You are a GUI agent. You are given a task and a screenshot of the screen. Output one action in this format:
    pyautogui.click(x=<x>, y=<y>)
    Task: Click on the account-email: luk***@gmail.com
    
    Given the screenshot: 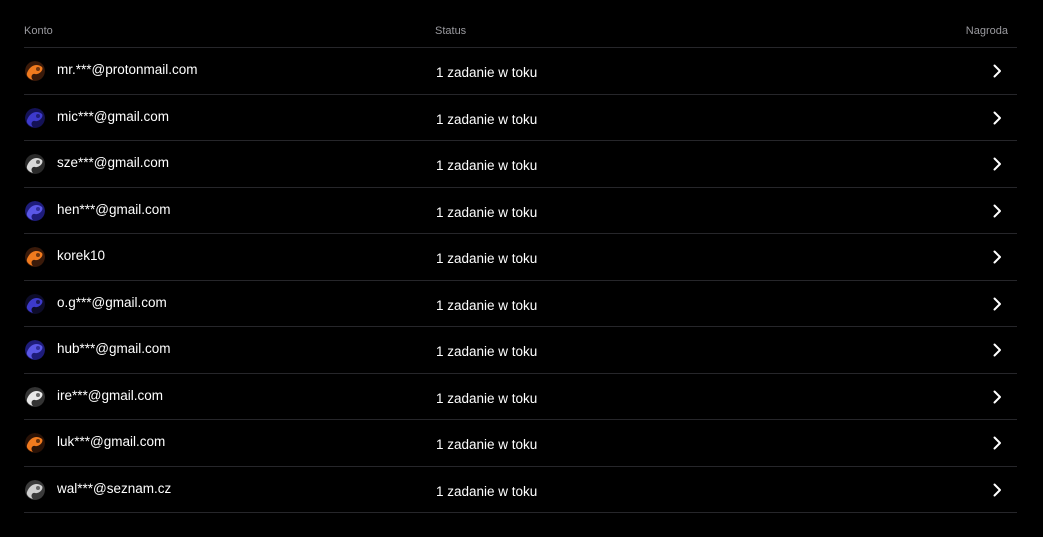 What is the action you would take?
    pyautogui.click(x=111, y=441)
    